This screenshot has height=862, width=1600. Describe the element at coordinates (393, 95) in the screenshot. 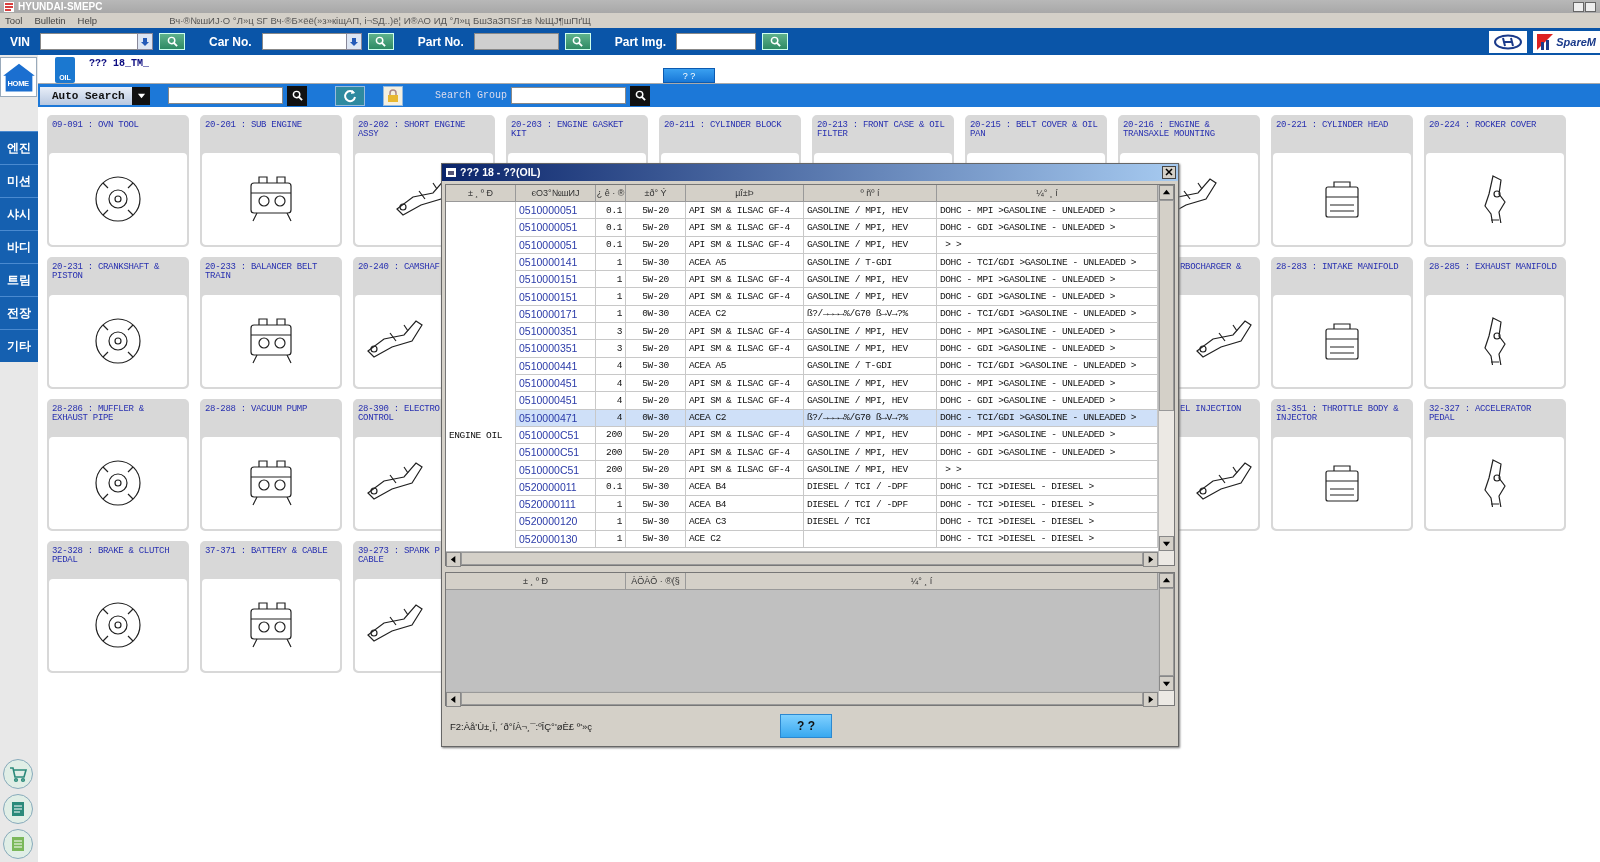

I see `lock-button` at that location.